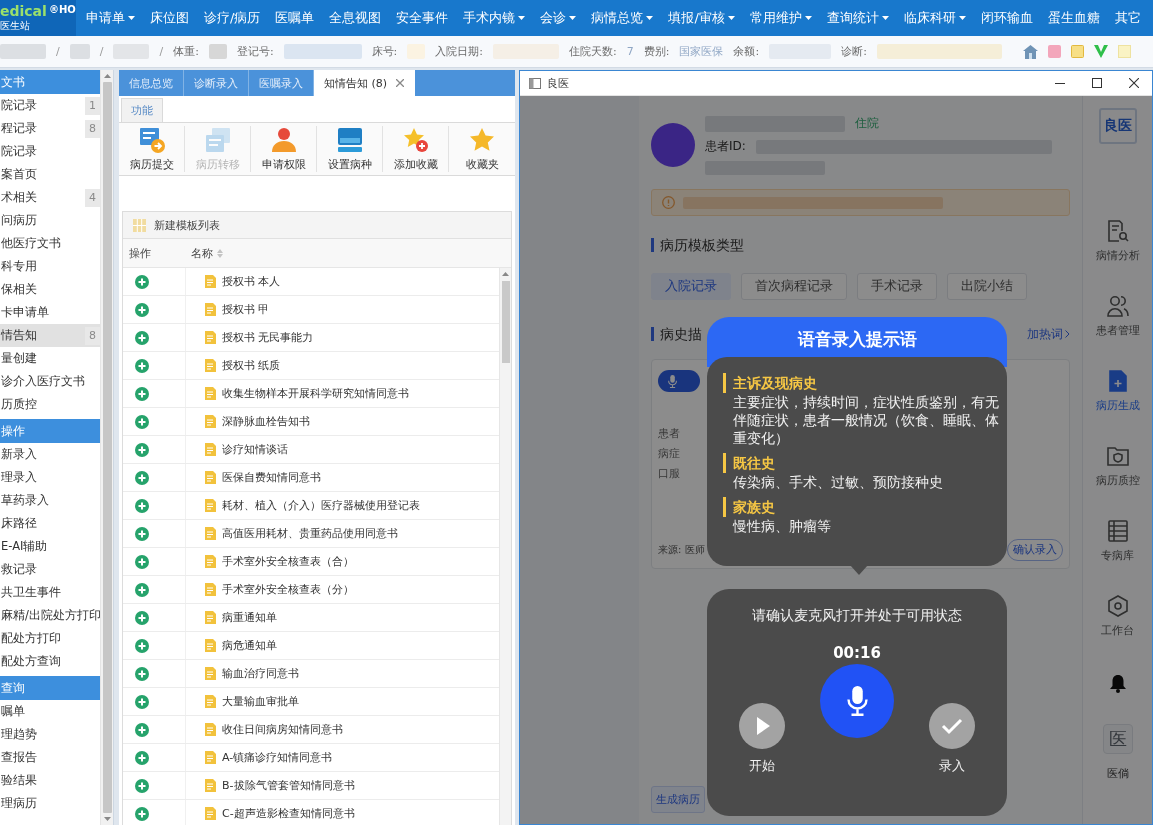 The image size is (1153, 825). What do you see at coordinates (1117, 324) in the screenshot?
I see `nav-item: 患者管理` at bounding box center [1117, 324].